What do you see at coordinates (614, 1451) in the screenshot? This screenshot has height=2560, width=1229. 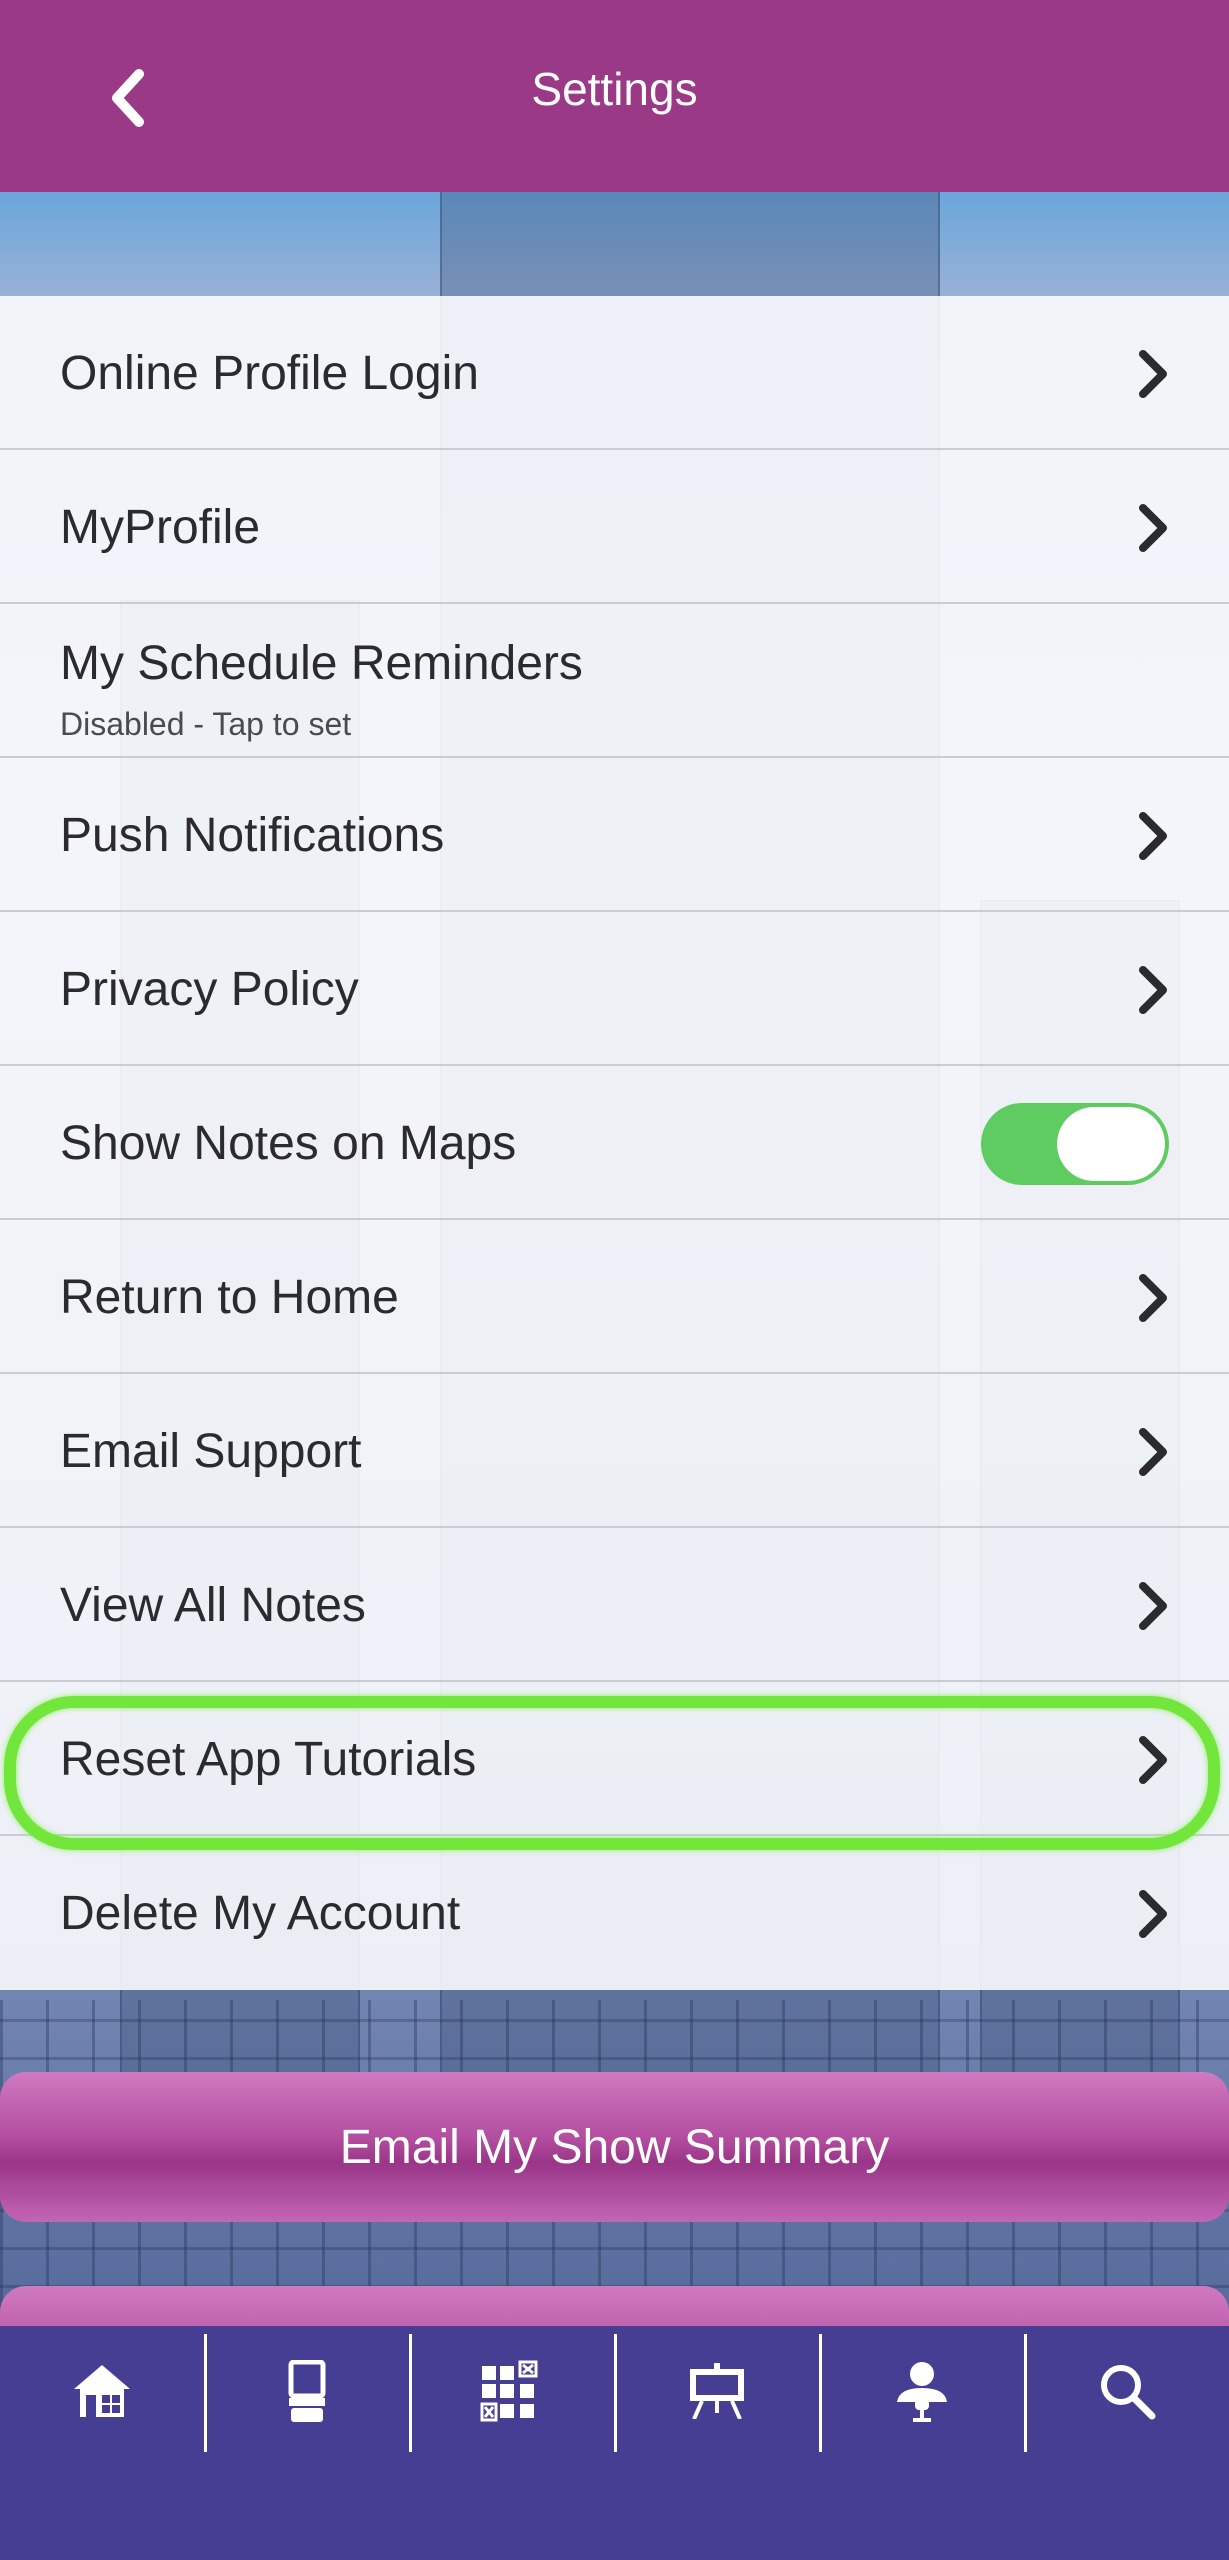 I see `setting-email-support: Email Support` at bounding box center [614, 1451].